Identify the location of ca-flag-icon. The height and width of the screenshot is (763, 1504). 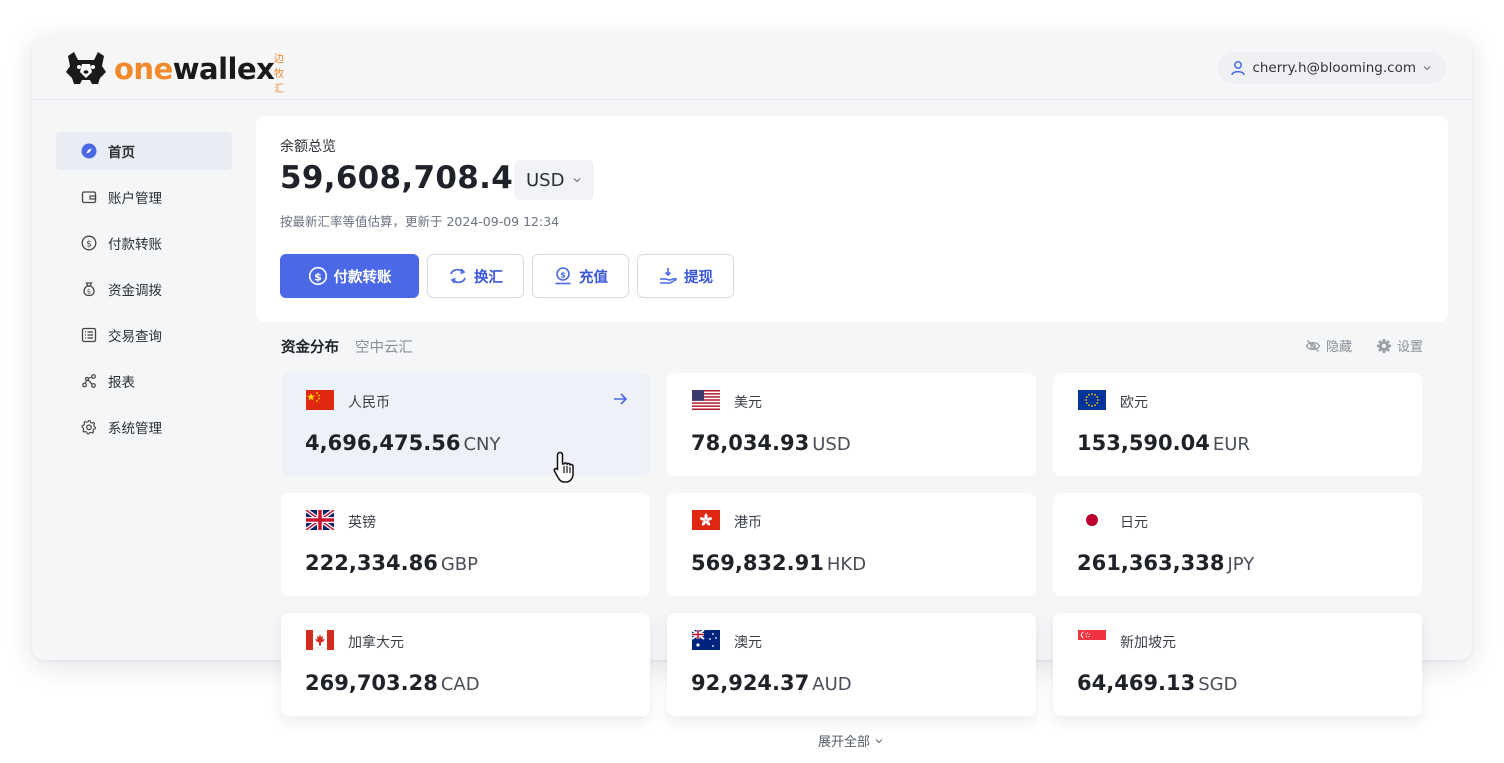
(320, 640).